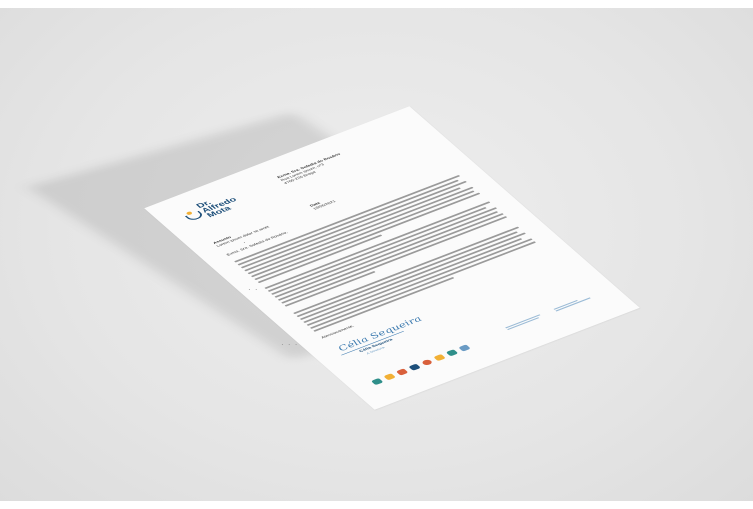  I want to click on logo-heart-sun-icon, so click(193, 215).